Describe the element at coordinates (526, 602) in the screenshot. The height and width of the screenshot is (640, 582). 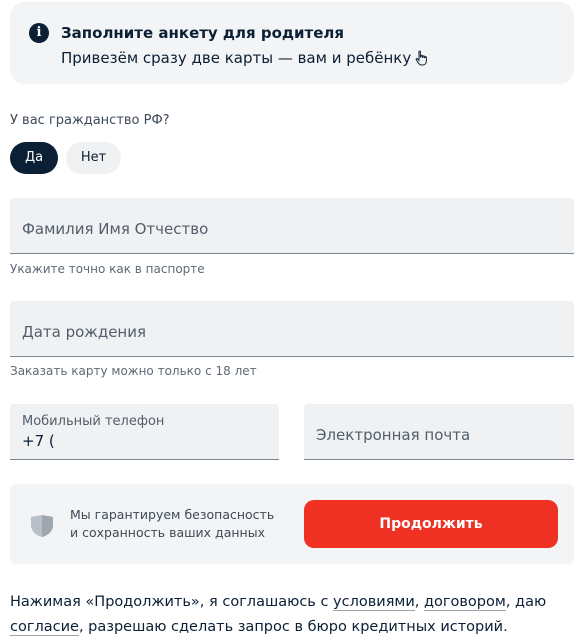
I see `consent-part2: , даю` at that location.